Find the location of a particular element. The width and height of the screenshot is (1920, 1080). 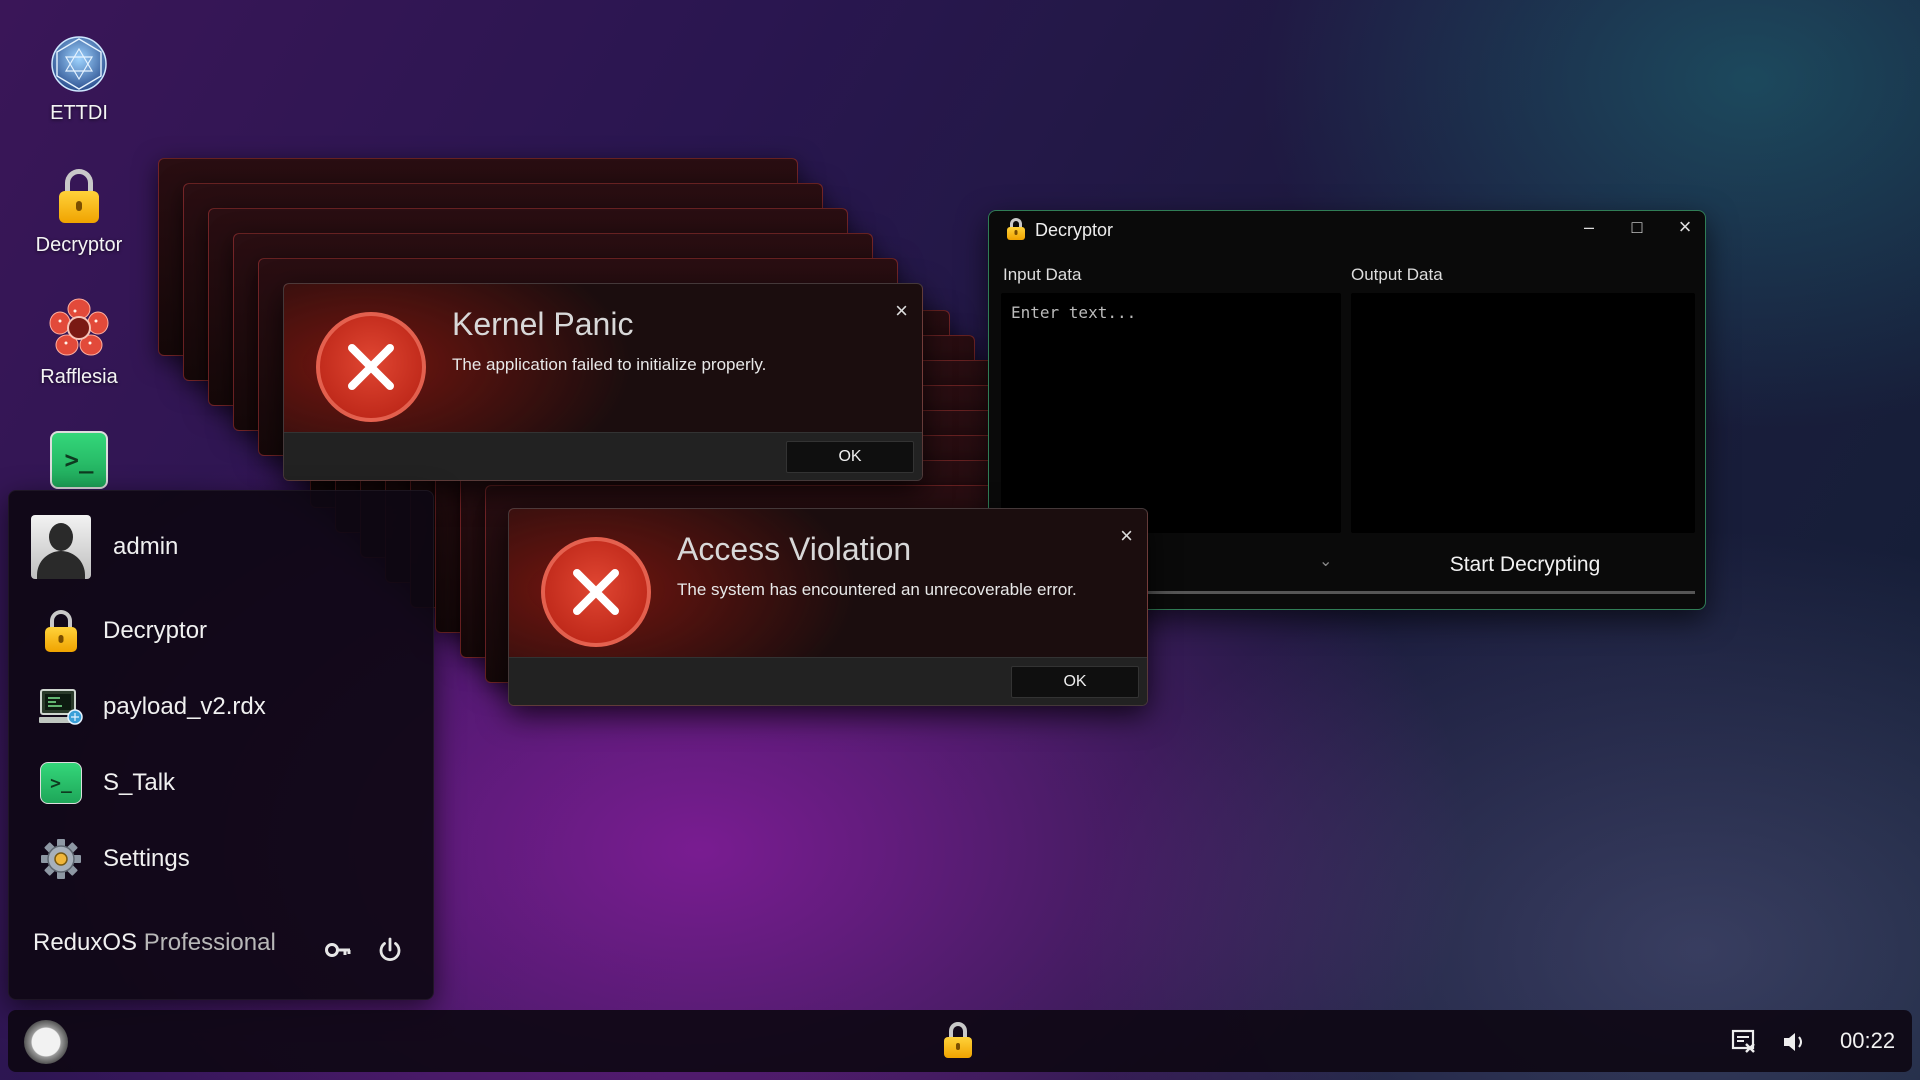

desktop-icon-ettdi: ETTDI is located at coordinates (79, 78).